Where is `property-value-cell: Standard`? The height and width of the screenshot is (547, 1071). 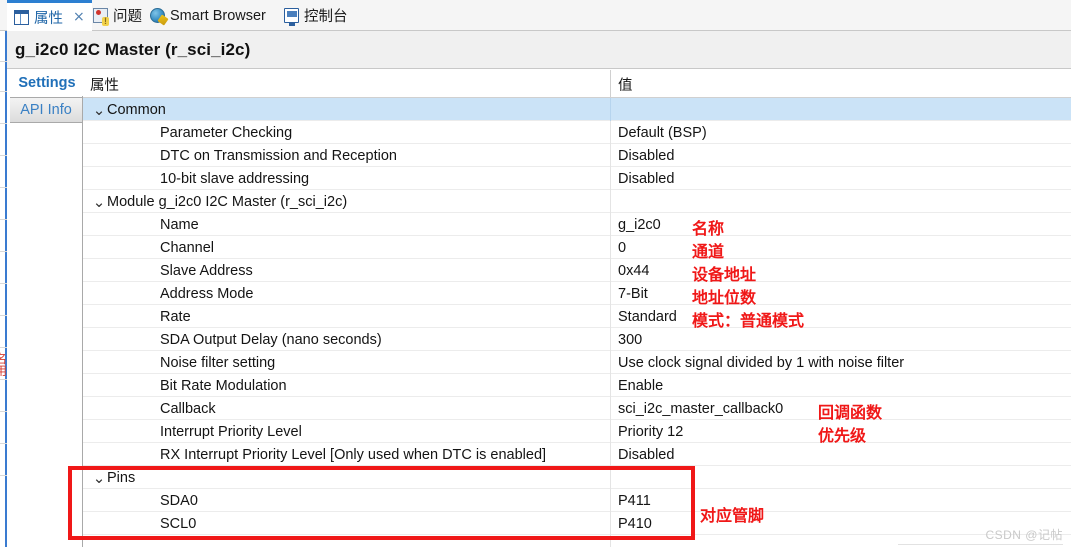 property-value-cell: Standard is located at coordinates (840, 316).